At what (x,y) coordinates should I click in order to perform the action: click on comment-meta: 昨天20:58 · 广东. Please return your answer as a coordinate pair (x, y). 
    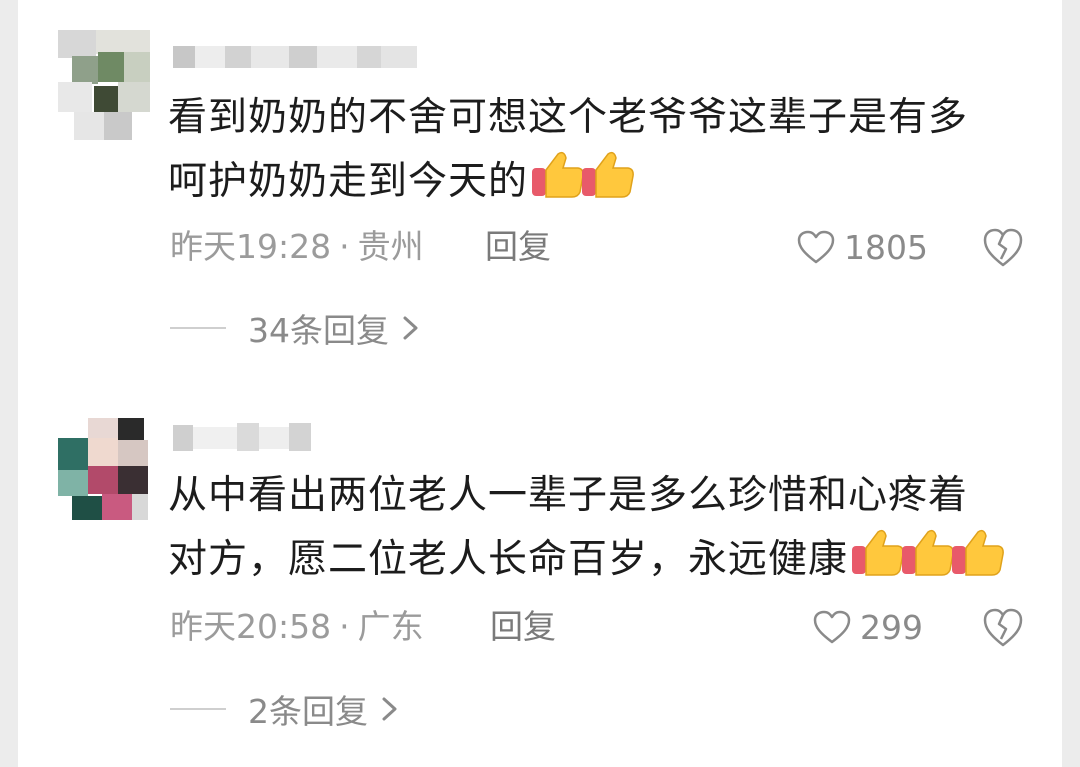
    Looking at the image, I should click on (297, 627).